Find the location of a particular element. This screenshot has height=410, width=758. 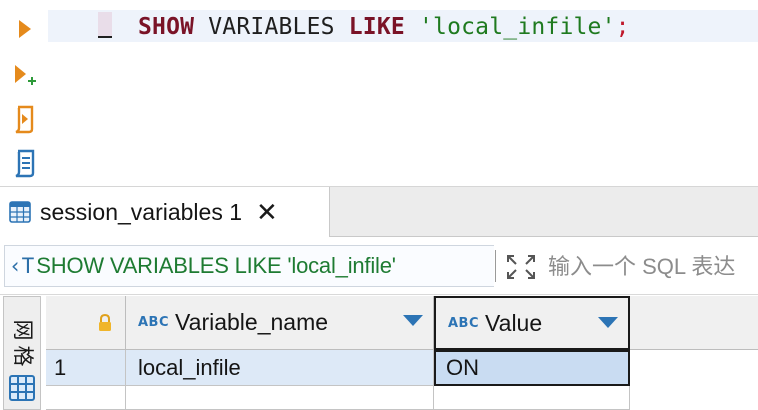

explain-plan-icon is located at coordinates (25, 163).